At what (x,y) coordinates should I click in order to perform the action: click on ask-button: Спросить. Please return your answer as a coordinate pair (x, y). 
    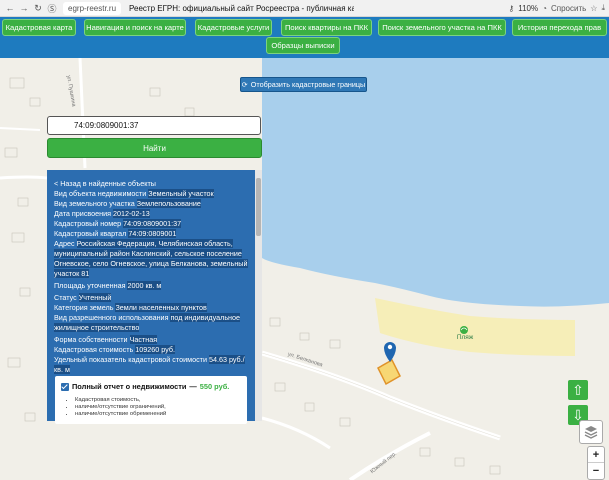
    Looking at the image, I should click on (568, 8).